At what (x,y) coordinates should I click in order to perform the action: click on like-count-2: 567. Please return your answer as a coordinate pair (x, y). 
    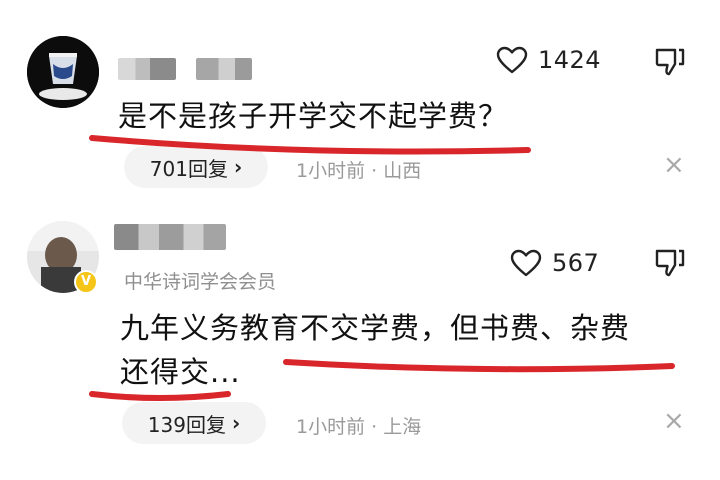
    Looking at the image, I should click on (576, 263).